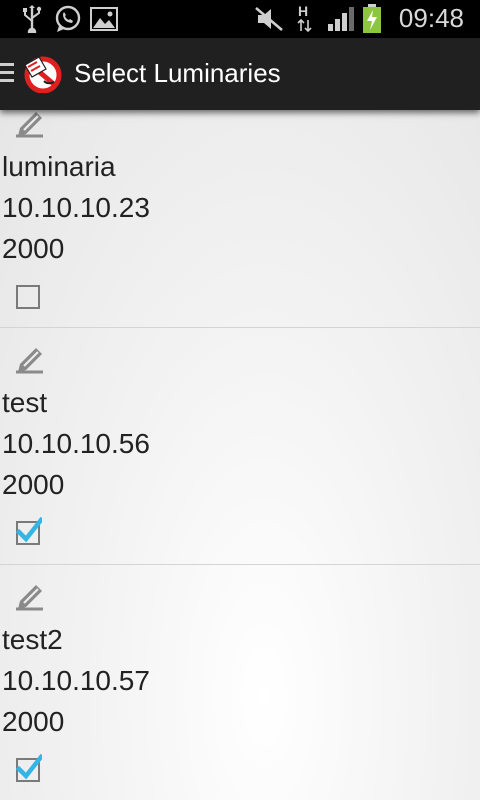 This screenshot has width=480, height=800. Describe the element at coordinates (7, 74) in the screenshot. I see `drawer-menu-icon` at that location.